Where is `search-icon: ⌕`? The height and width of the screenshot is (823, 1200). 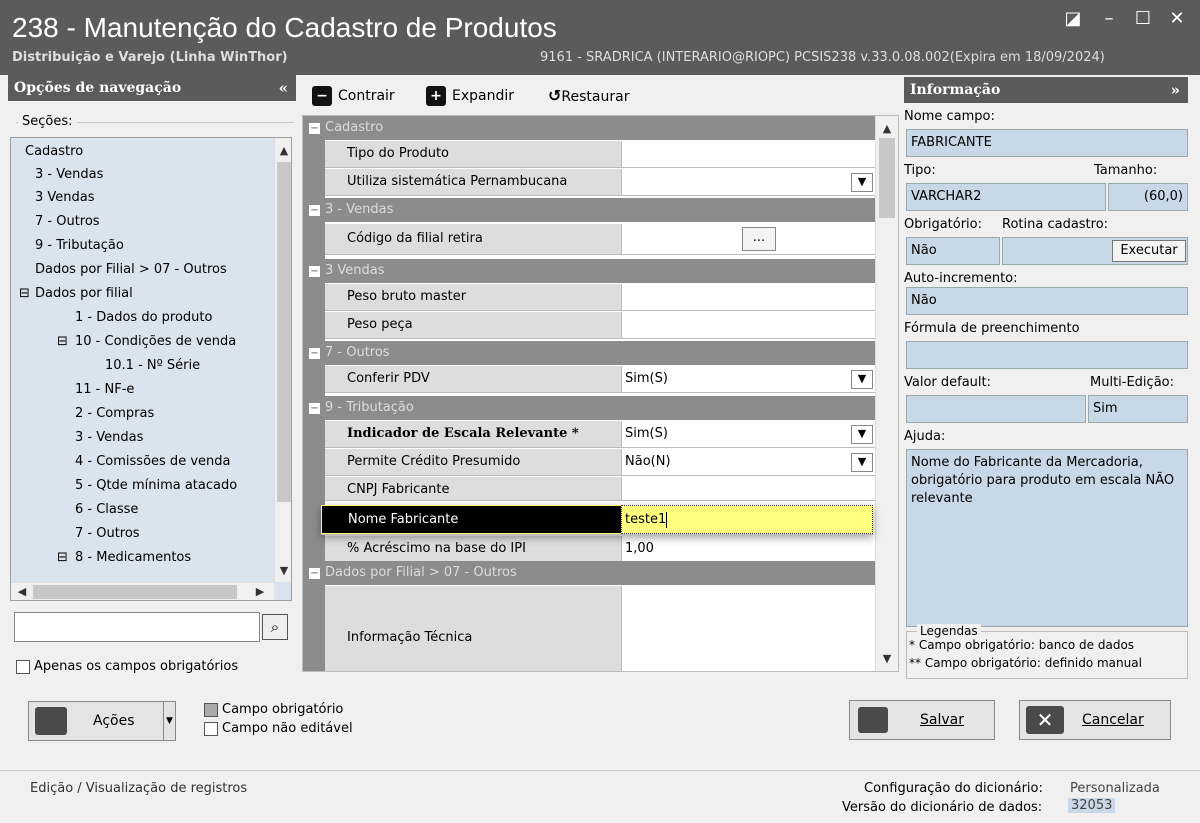
search-icon: ⌕ is located at coordinates (275, 627).